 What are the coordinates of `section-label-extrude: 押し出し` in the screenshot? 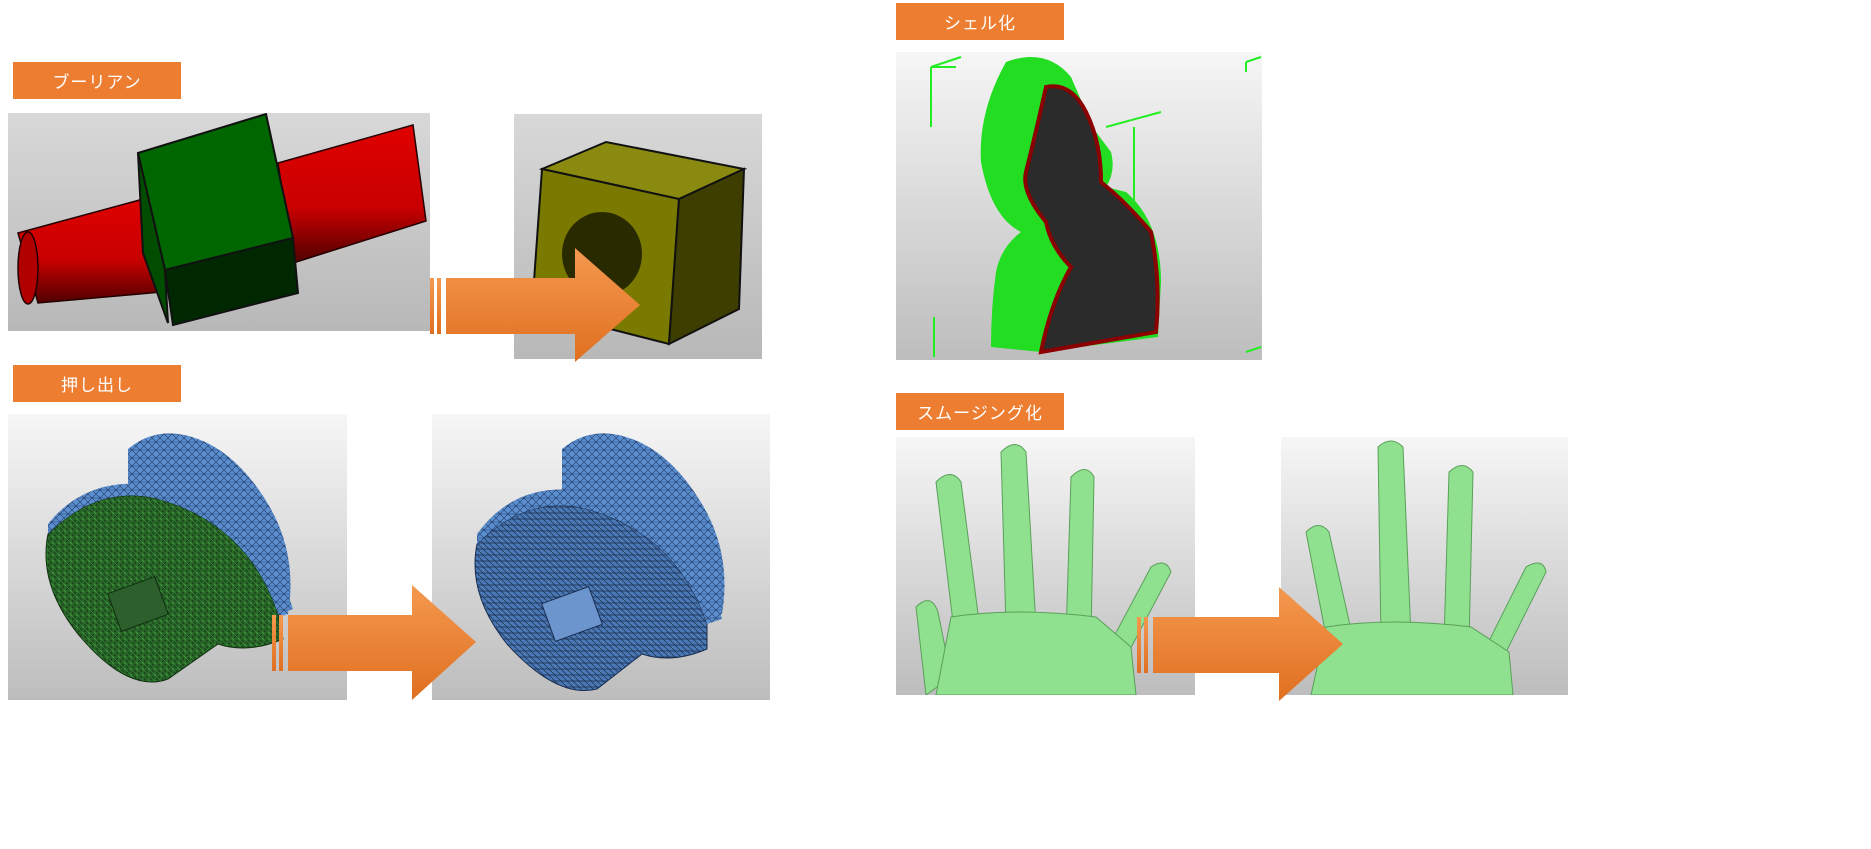 It's located at (97, 383).